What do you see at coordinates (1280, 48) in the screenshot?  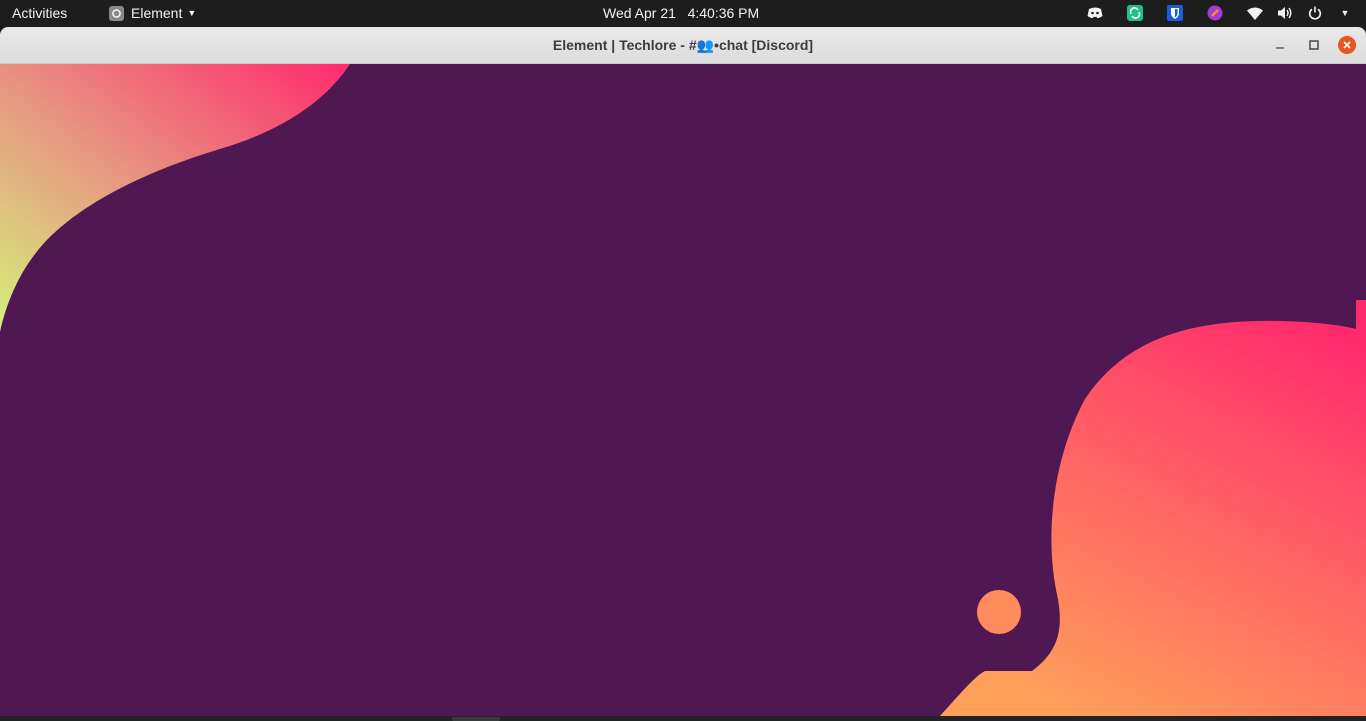 I see `minimize-icon` at bounding box center [1280, 48].